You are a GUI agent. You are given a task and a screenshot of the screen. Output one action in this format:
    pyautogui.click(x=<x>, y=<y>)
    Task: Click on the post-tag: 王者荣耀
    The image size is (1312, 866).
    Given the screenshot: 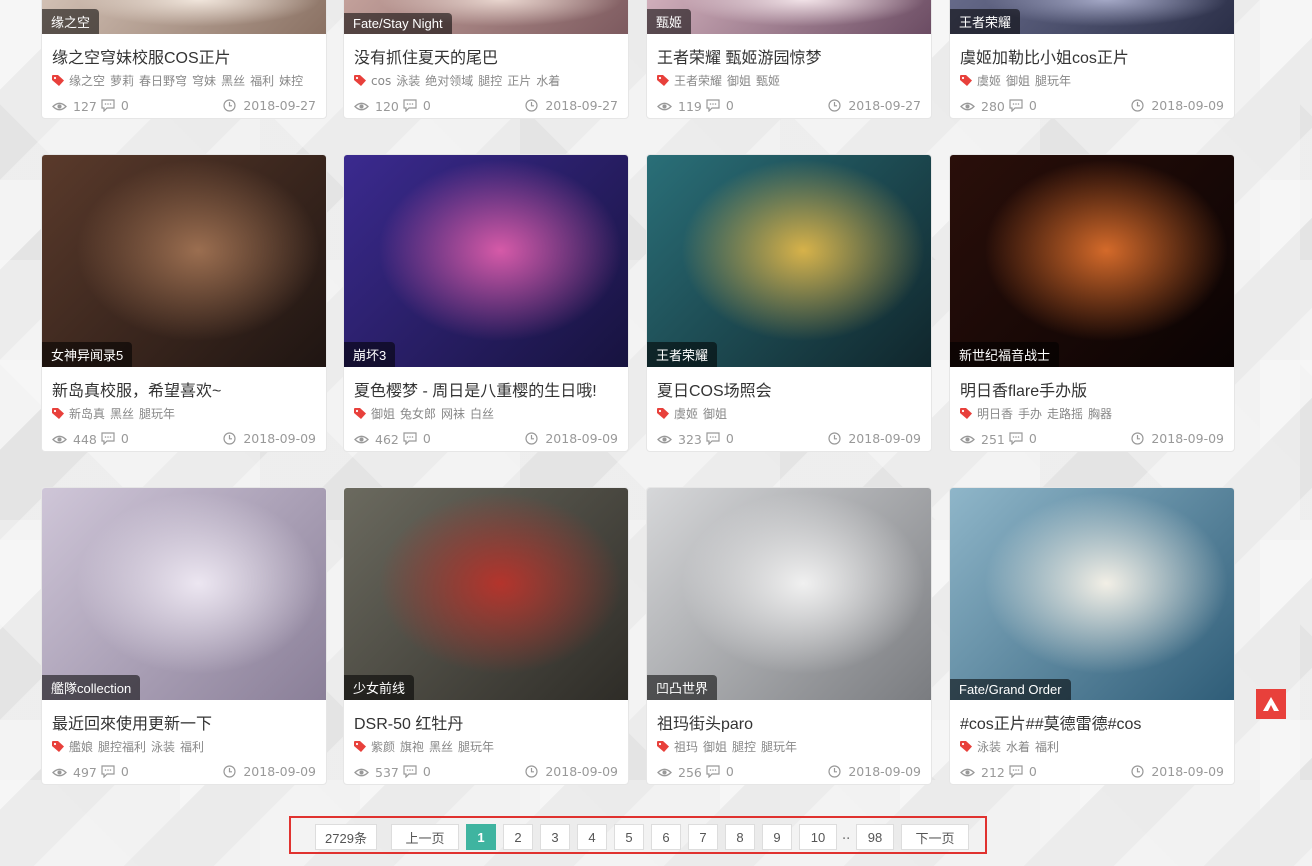 What is the action you would take?
    pyautogui.click(x=698, y=81)
    